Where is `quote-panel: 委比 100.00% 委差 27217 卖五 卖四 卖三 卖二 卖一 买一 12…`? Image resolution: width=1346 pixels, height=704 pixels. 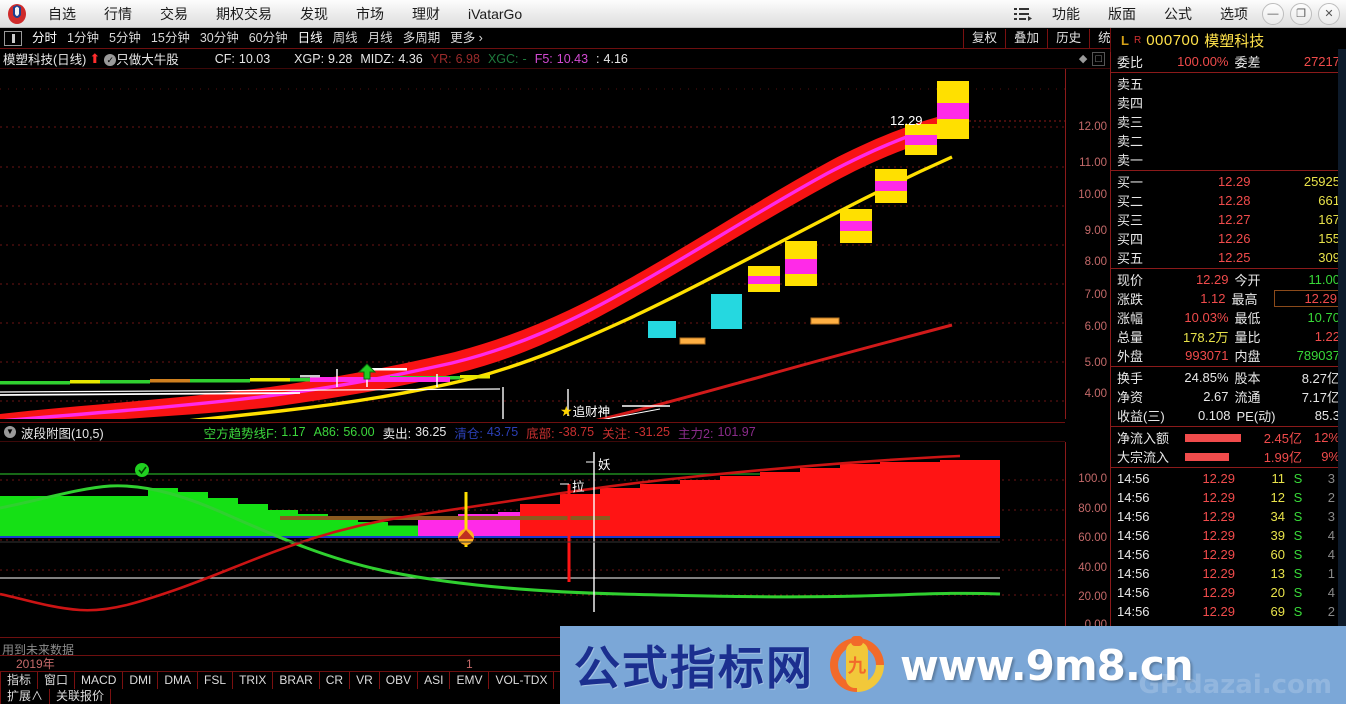
quote-panel: 委比 100.00% 委差 27217 卖五 卖四 卖三 卖二 卖一 买一 12… is located at coordinates (1228, 346).